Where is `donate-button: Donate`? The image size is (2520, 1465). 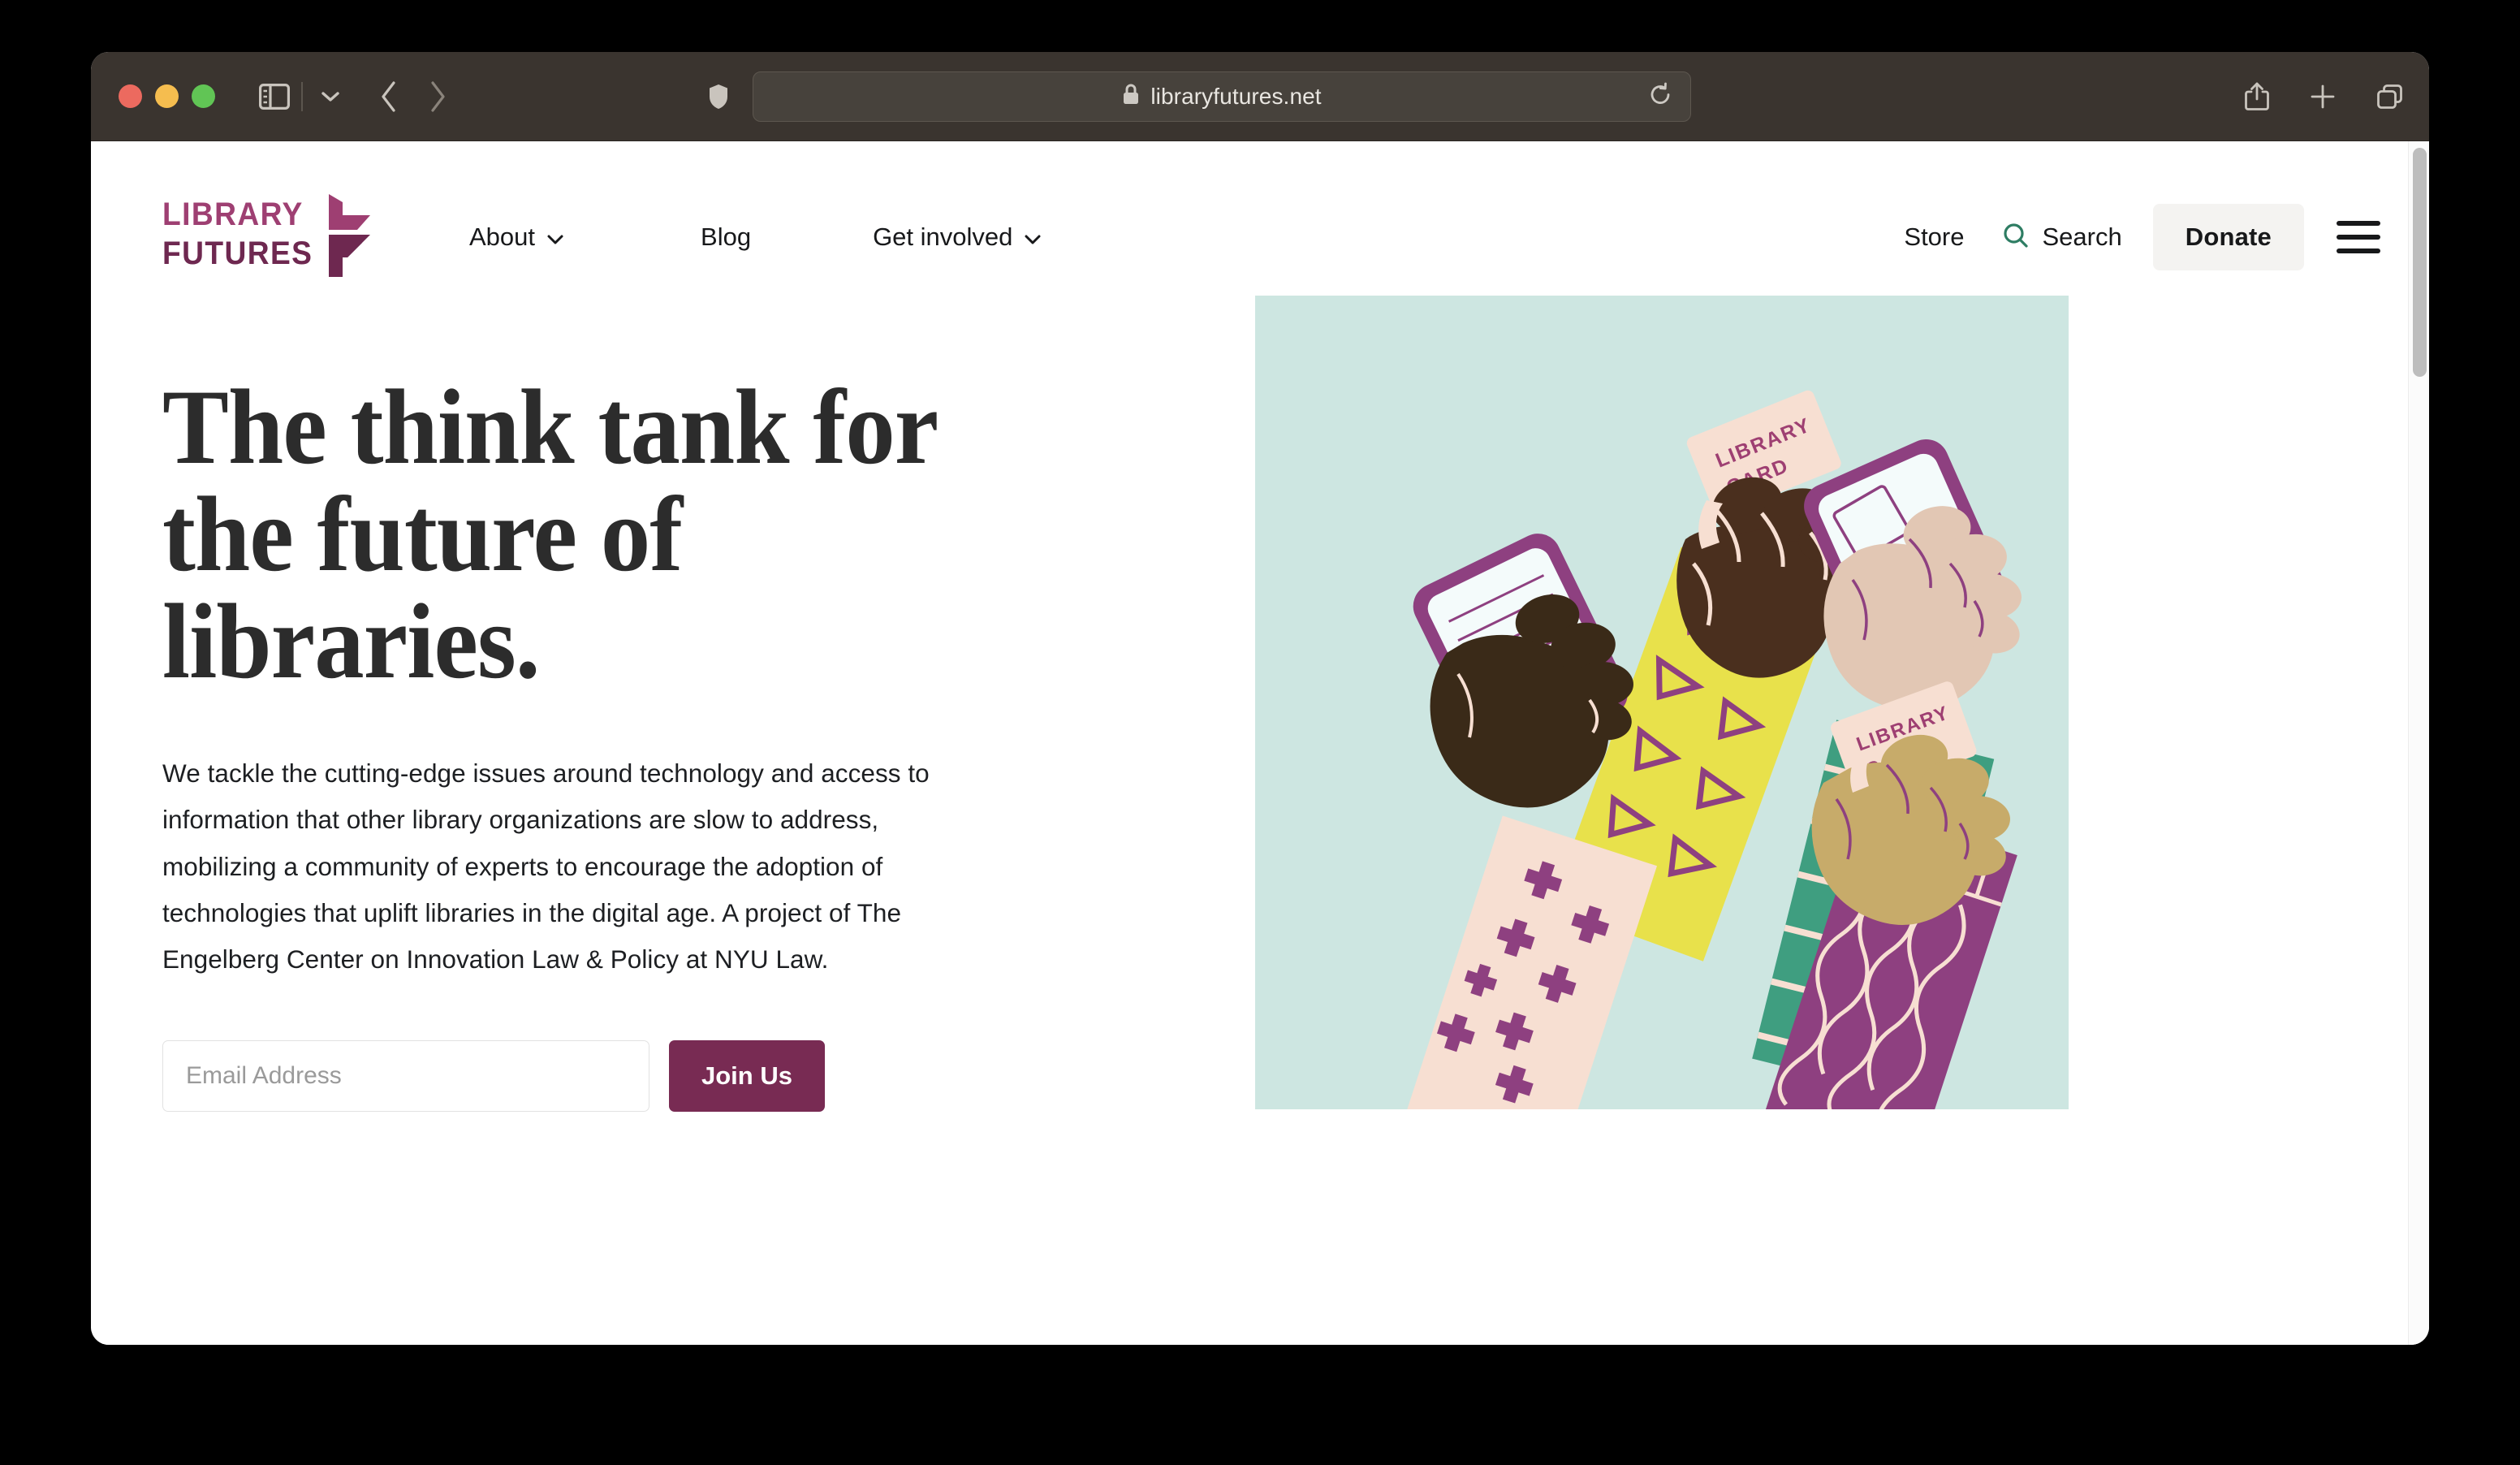 donate-button: Donate is located at coordinates (2228, 237).